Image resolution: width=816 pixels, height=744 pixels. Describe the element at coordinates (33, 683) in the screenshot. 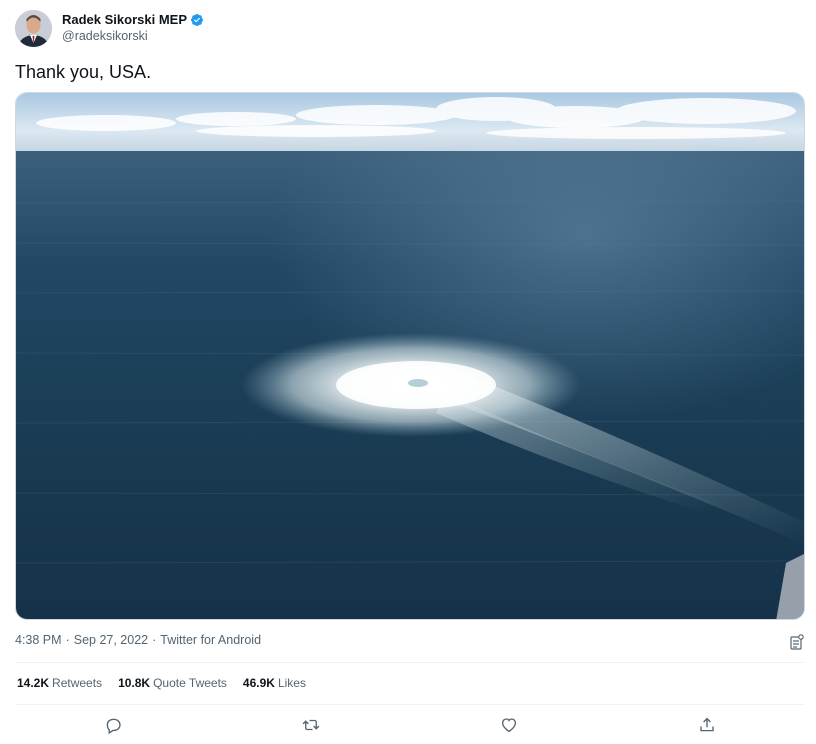

I see `retweets-count: 14.2K` at that location.